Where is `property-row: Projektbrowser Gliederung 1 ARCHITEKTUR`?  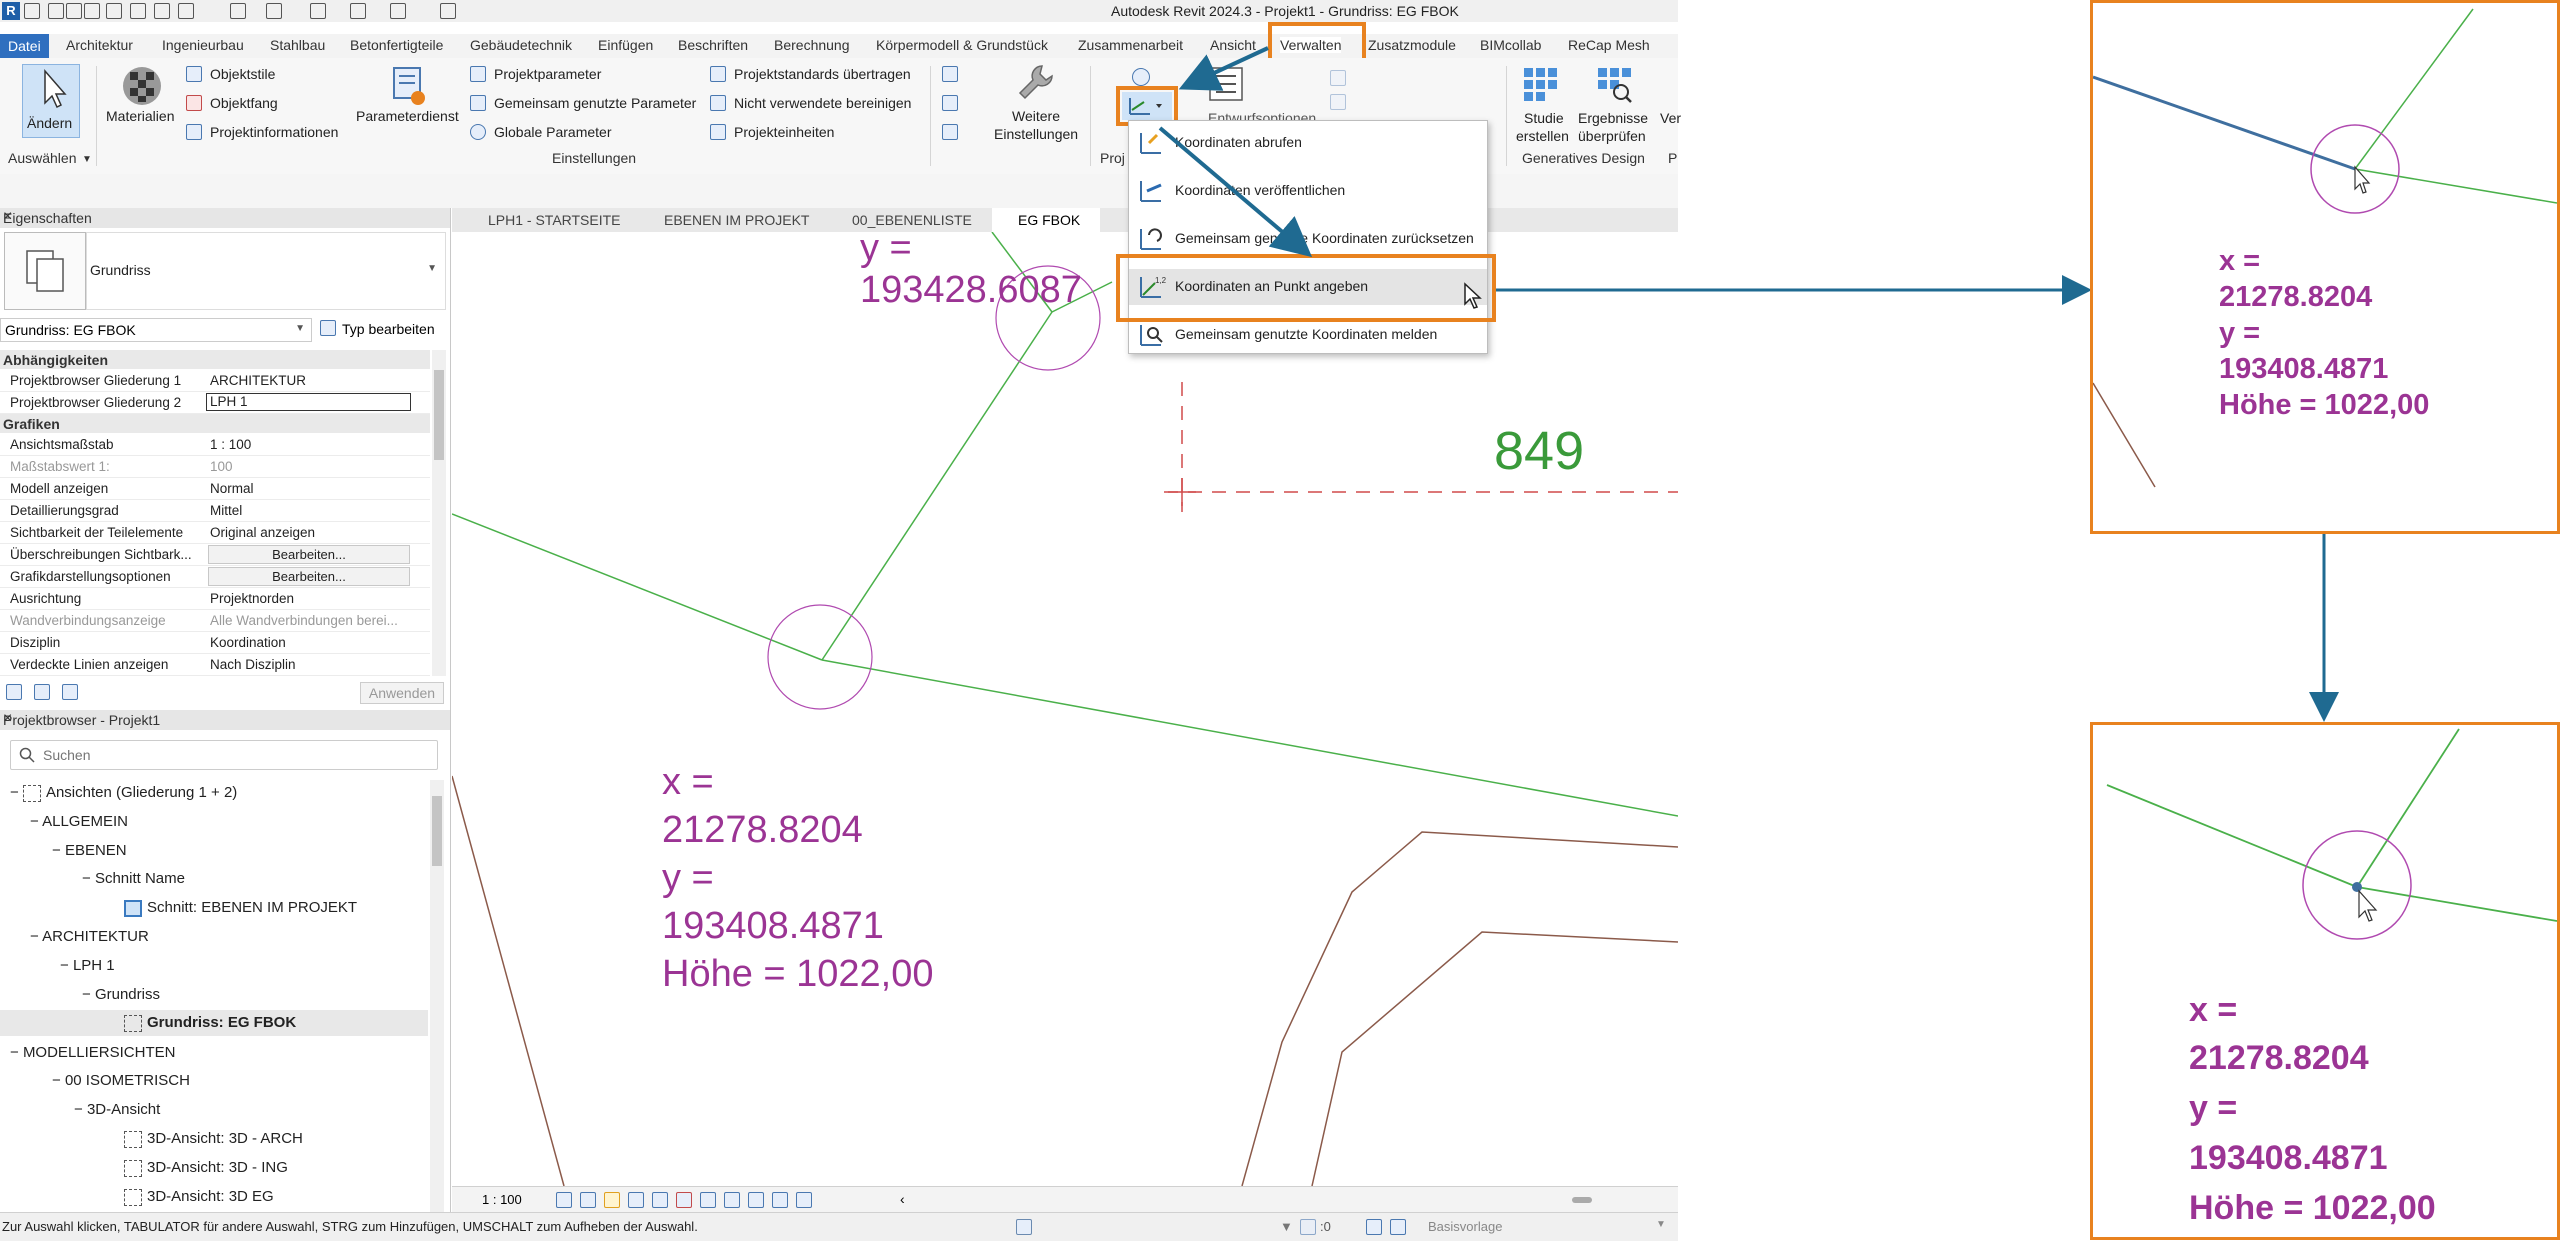
property-row: Projektbrowser Gliederung 1 ARCHITEKTUR is located at coordinates (215, 381).